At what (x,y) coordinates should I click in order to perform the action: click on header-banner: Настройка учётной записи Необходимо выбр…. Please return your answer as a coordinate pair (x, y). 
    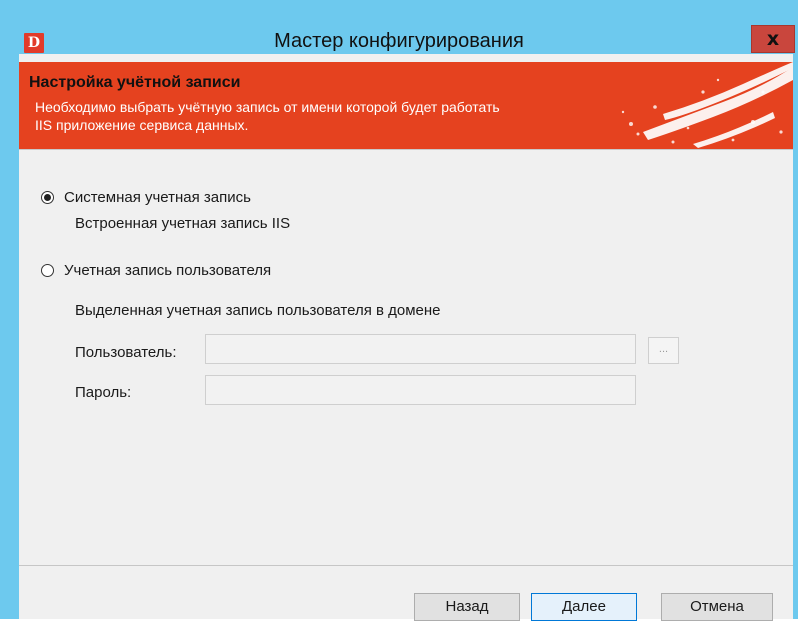
    Looking at the image, I should click on (406, 105).